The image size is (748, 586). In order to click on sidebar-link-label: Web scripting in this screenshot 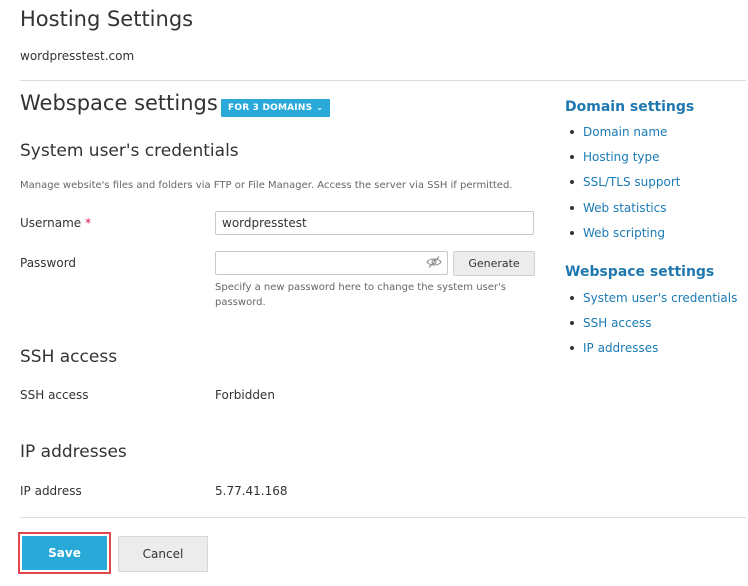, I will do `click(624, 233)`.